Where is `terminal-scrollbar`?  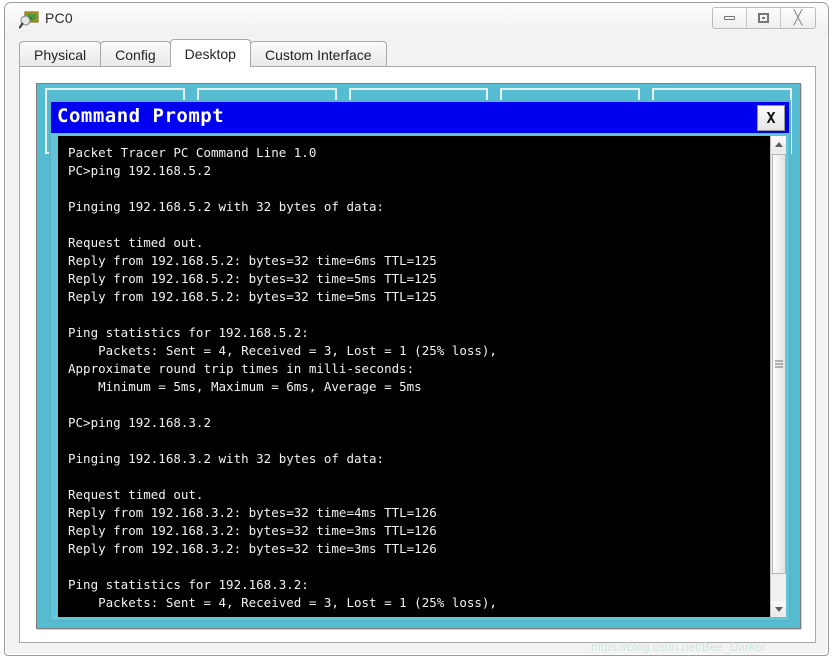 terminal-scrollbar is located at coordinates (778, 376).